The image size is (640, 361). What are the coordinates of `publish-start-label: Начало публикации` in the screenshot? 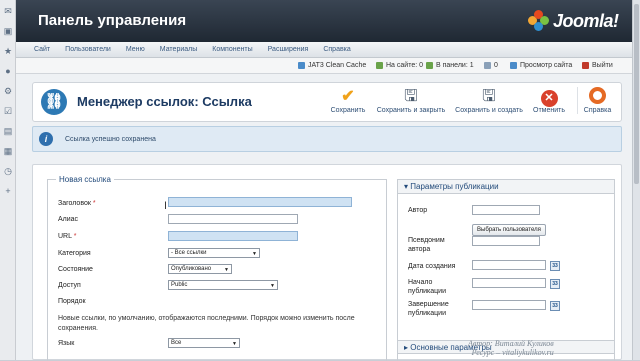 It's located at (427, 287).